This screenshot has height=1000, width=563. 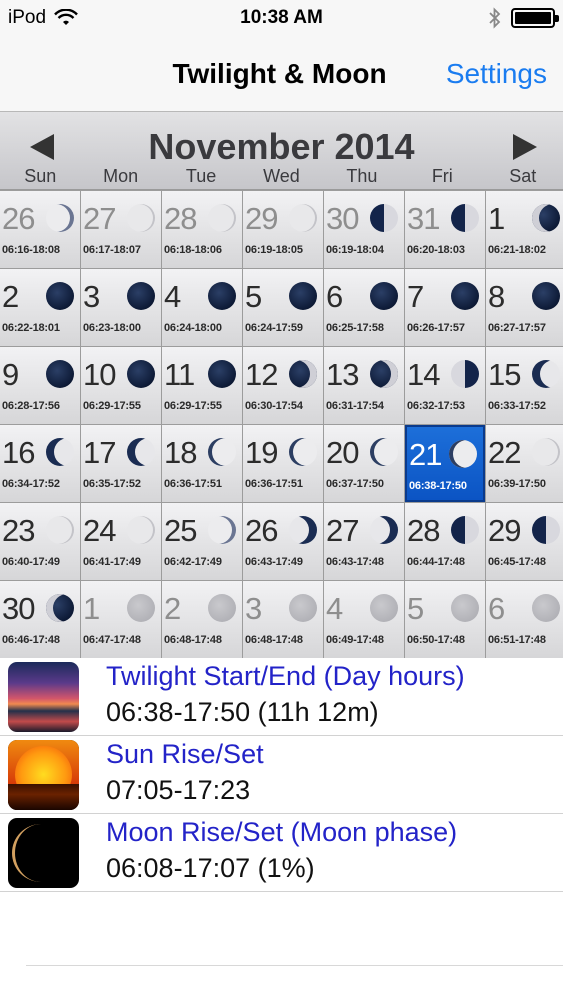 I want to click on calendar-day: 31 06:20-18:03, so click(x=445, y=229).